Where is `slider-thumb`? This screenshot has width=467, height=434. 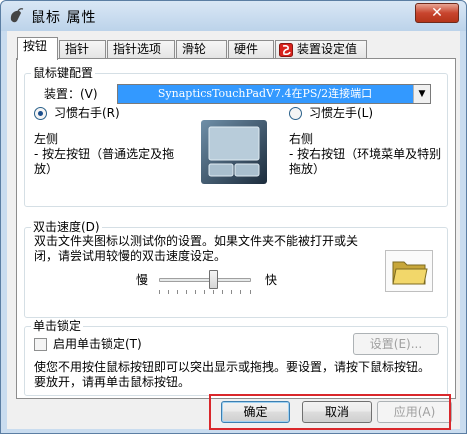
slider-thumb is located at coordinates (213, 279).